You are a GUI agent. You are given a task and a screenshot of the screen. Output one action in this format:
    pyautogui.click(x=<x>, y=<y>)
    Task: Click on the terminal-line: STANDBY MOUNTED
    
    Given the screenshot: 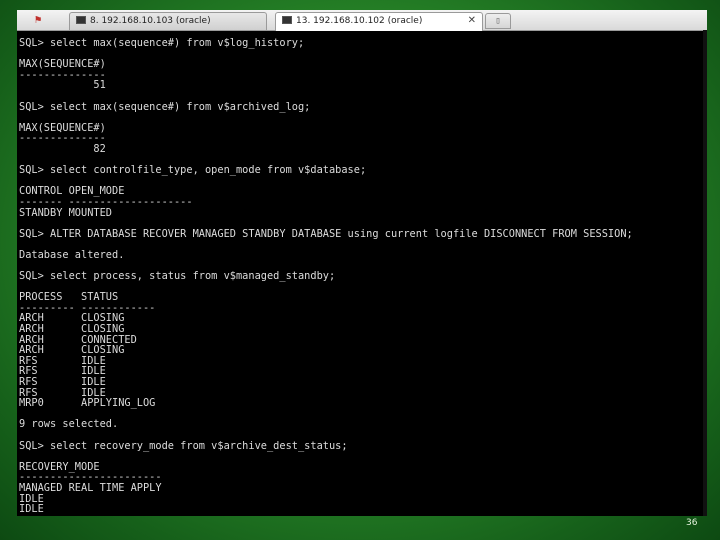 What is the action you would take?
    pyautogui.click(x=65, y=212)
    